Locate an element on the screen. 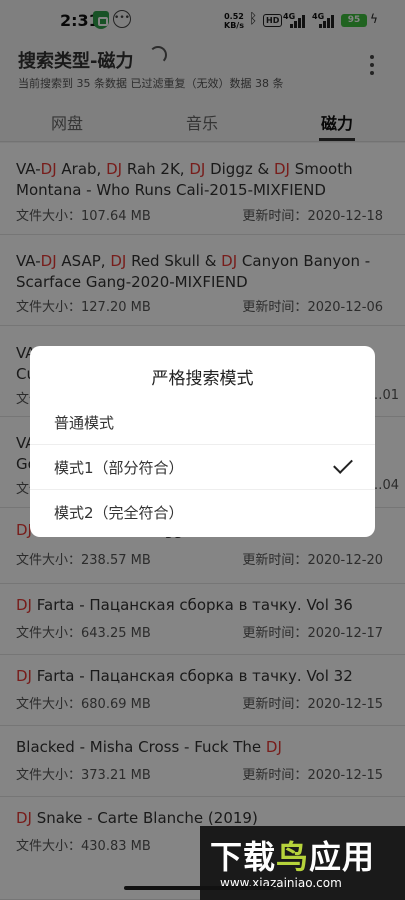 This screenshot has width=405, height=900. home-indicator is located at coordinates (199, 888).